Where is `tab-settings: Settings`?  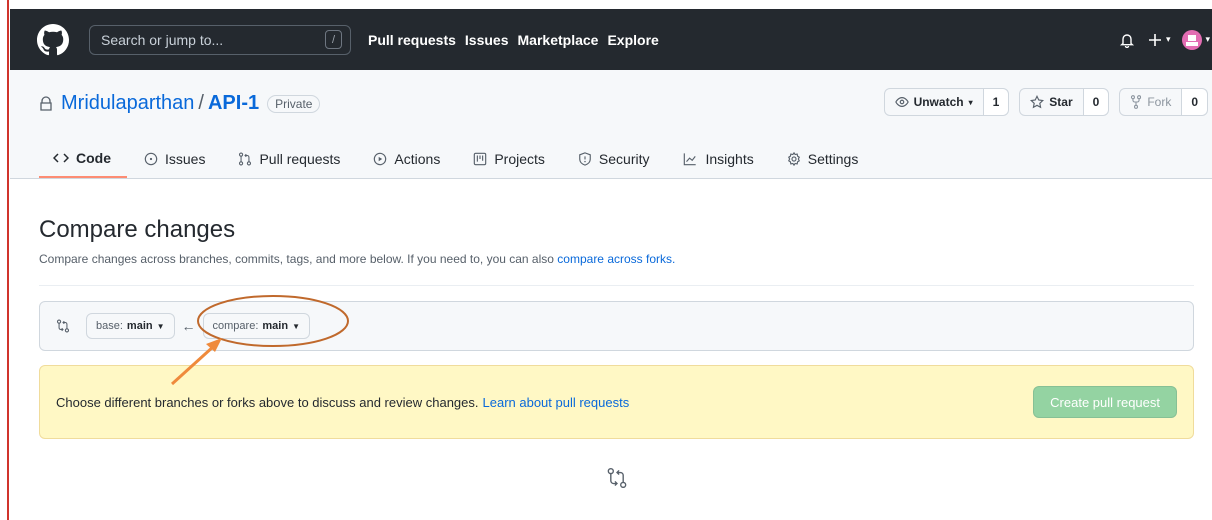
tab-settings: Settings is located at coordinates (822, 159).